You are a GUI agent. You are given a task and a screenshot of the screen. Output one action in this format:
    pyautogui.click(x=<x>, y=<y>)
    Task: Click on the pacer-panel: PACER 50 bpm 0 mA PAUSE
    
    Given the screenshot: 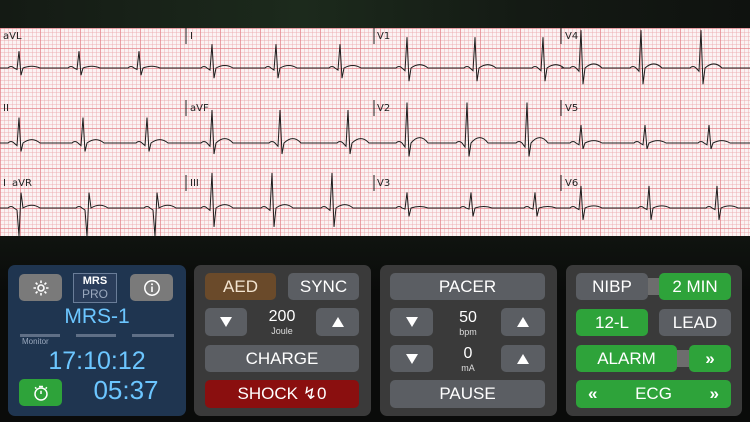 What is the action you would take?
    pyautogui.click(x=468, y=340)
    